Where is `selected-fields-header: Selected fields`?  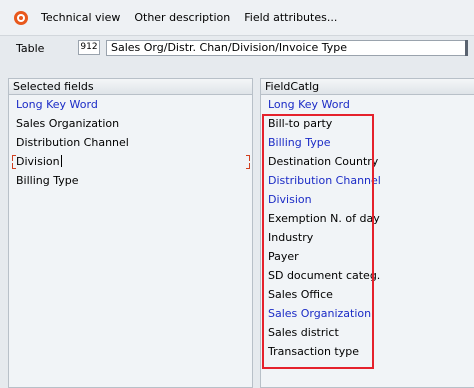 selected-fields-header: Selected fields is located at coordinates (130, 87).